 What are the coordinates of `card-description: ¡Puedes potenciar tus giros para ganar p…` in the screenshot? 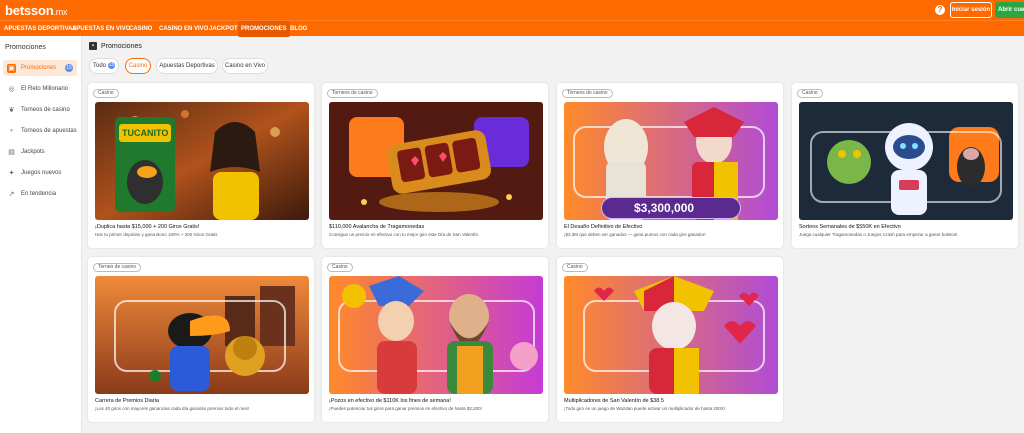 It's located at (405, 408).